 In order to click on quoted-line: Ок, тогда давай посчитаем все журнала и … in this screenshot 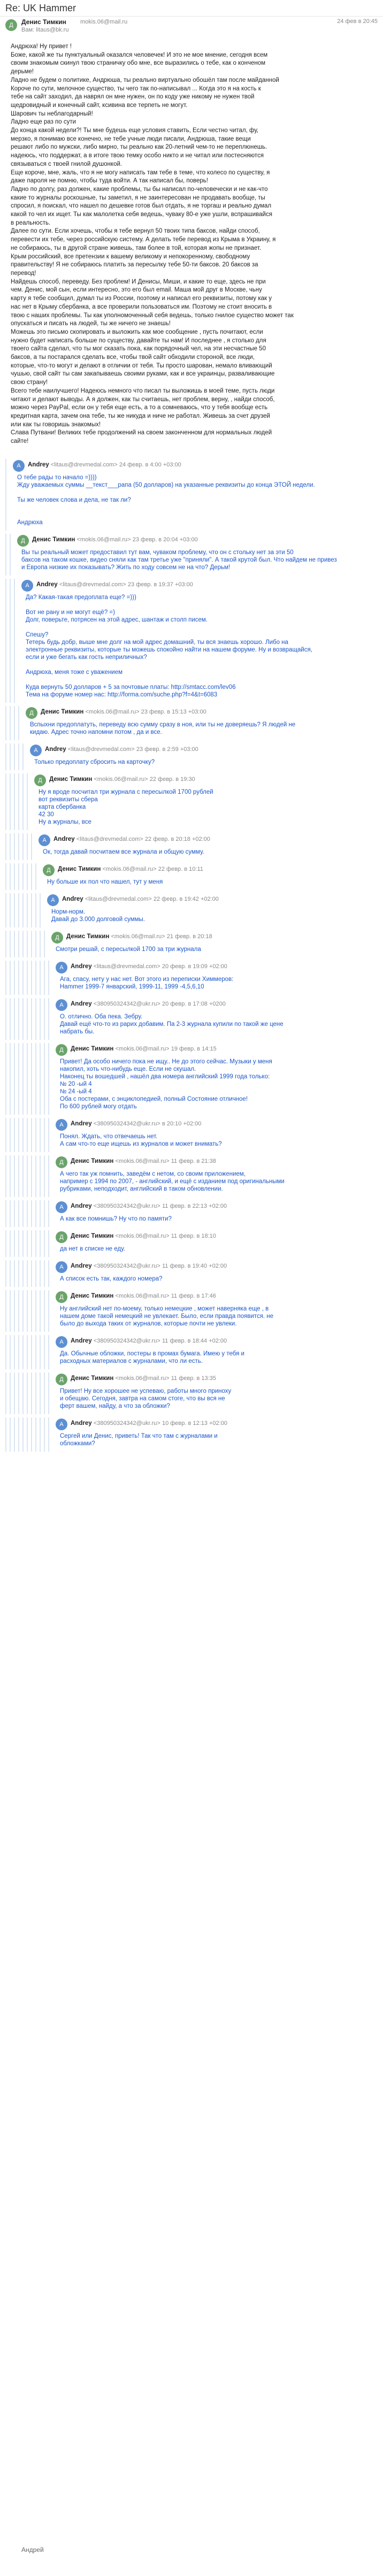, I will do `click(123, 851)`.